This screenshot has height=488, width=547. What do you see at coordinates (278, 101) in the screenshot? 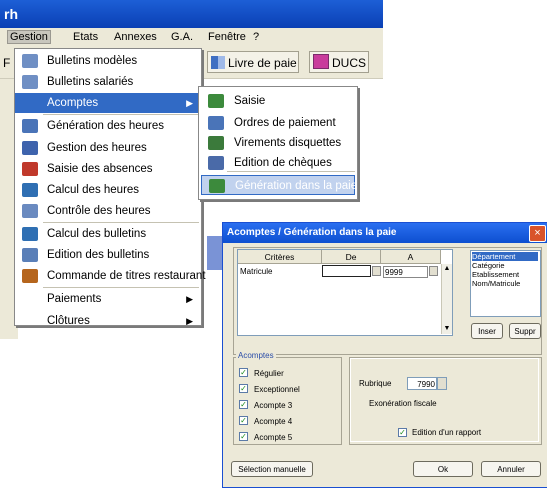
I see `acomptes-submenu-item: Saisie` at bounding box center [278, 101].